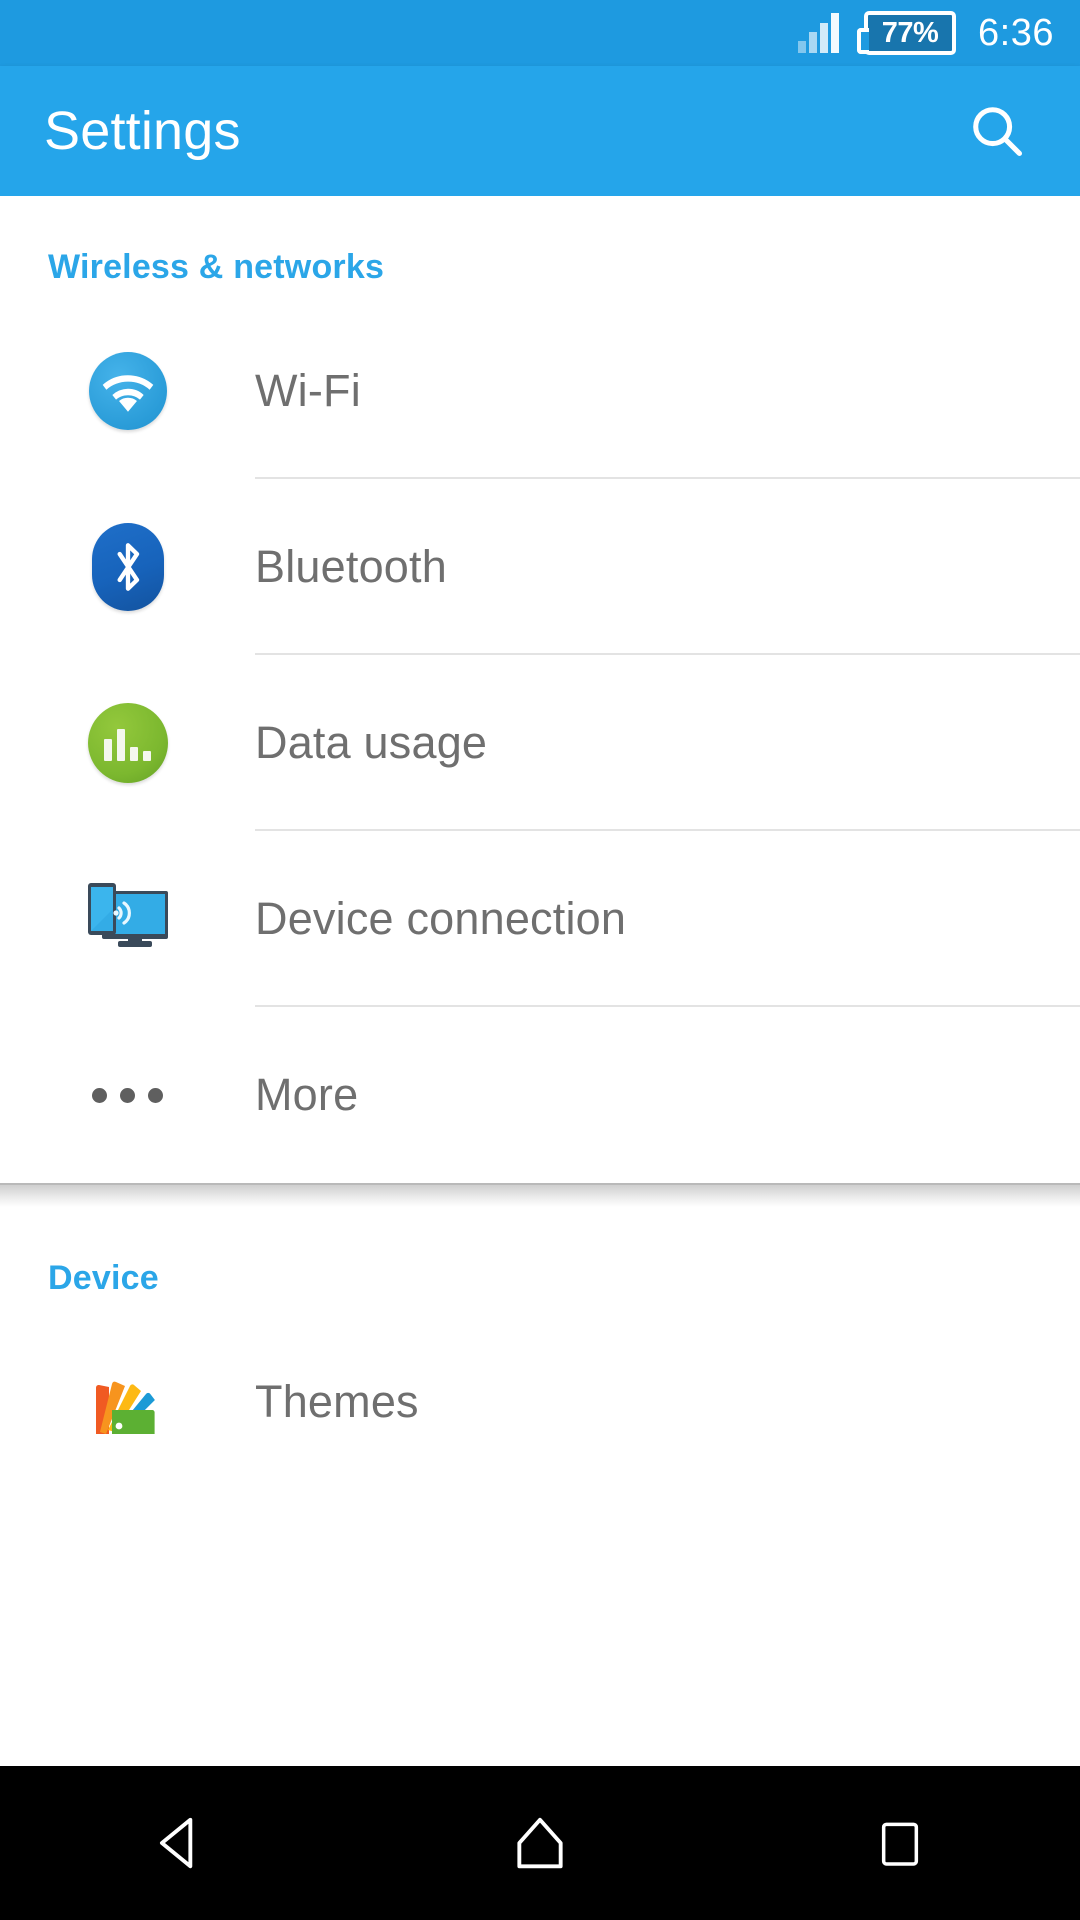 This screenshot has width=1080, height=1920. I want to click on battery-icon: 77%, so click(907, 33).